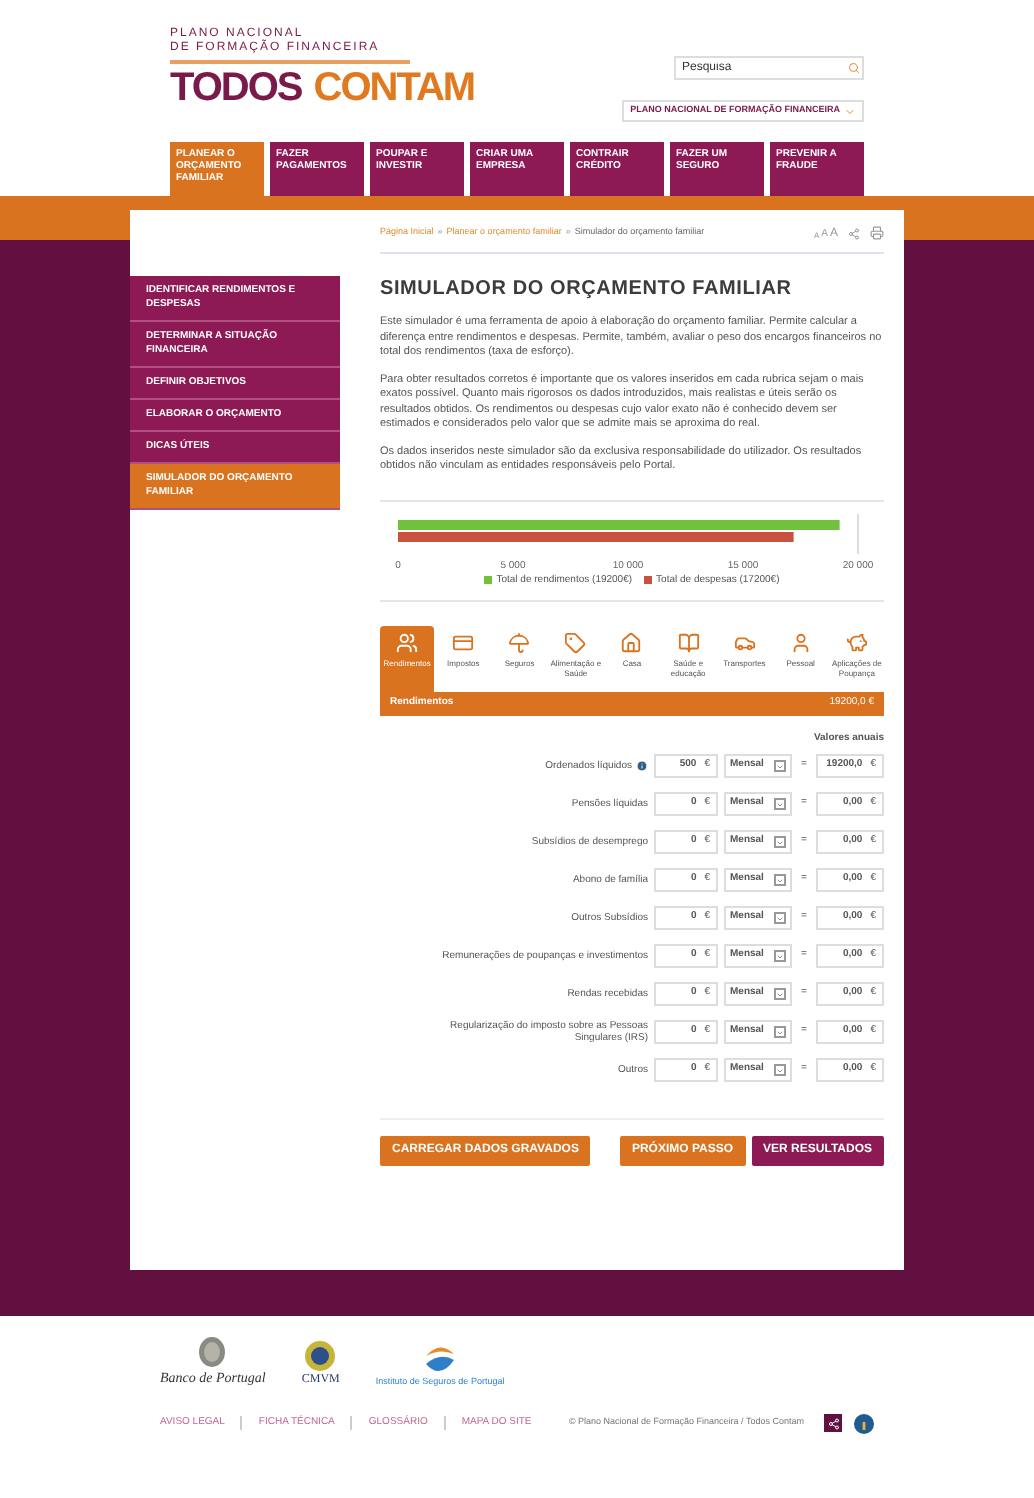 The height and width of the screenshot is (1498, 1034). I want to click on people-icon, so click(407, 643).